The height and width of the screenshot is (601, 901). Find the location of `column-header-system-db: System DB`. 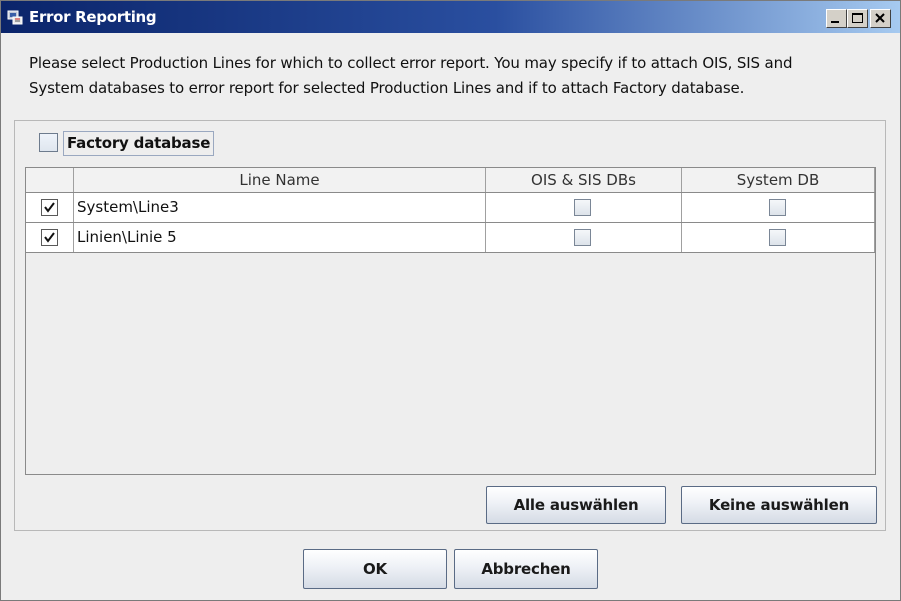

column-header-system-db: System DB is located at coordinates (778, 180).